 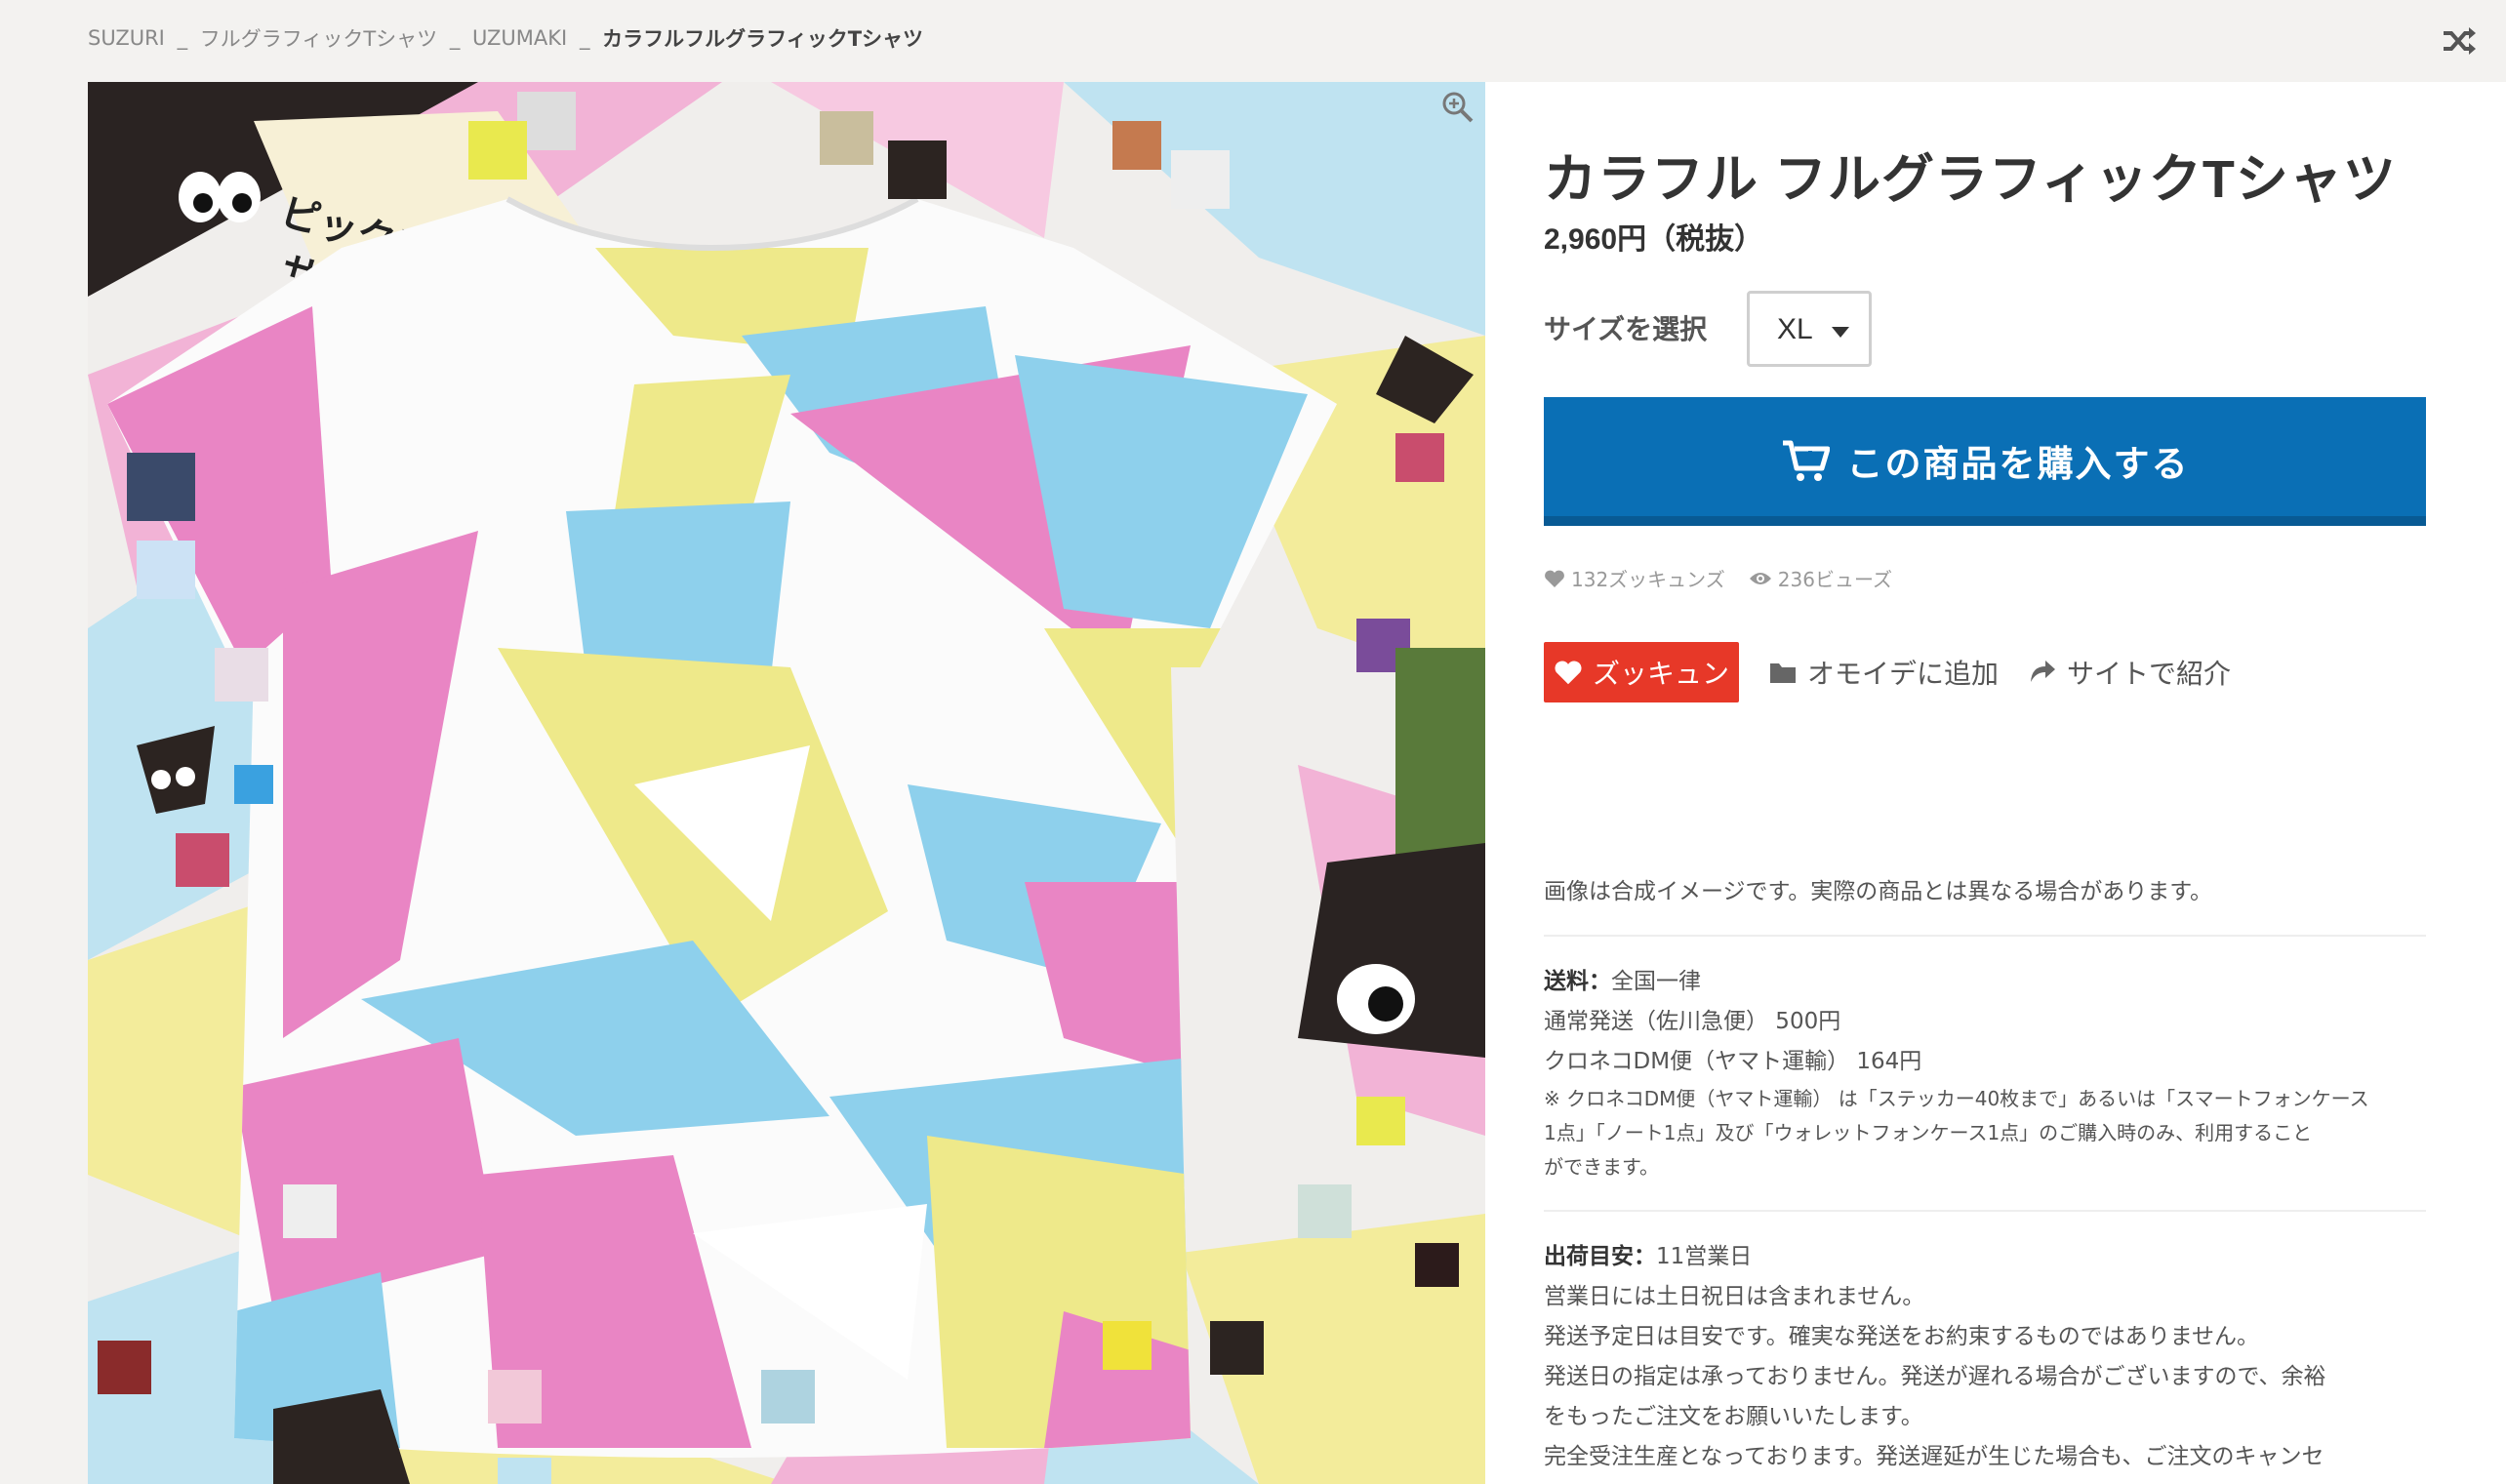 What do you see at coordinates (519, 38) in the screenshot?
I see `breadcrumb-item-shop: UZUMAKI` at bounding box center [519, 38].